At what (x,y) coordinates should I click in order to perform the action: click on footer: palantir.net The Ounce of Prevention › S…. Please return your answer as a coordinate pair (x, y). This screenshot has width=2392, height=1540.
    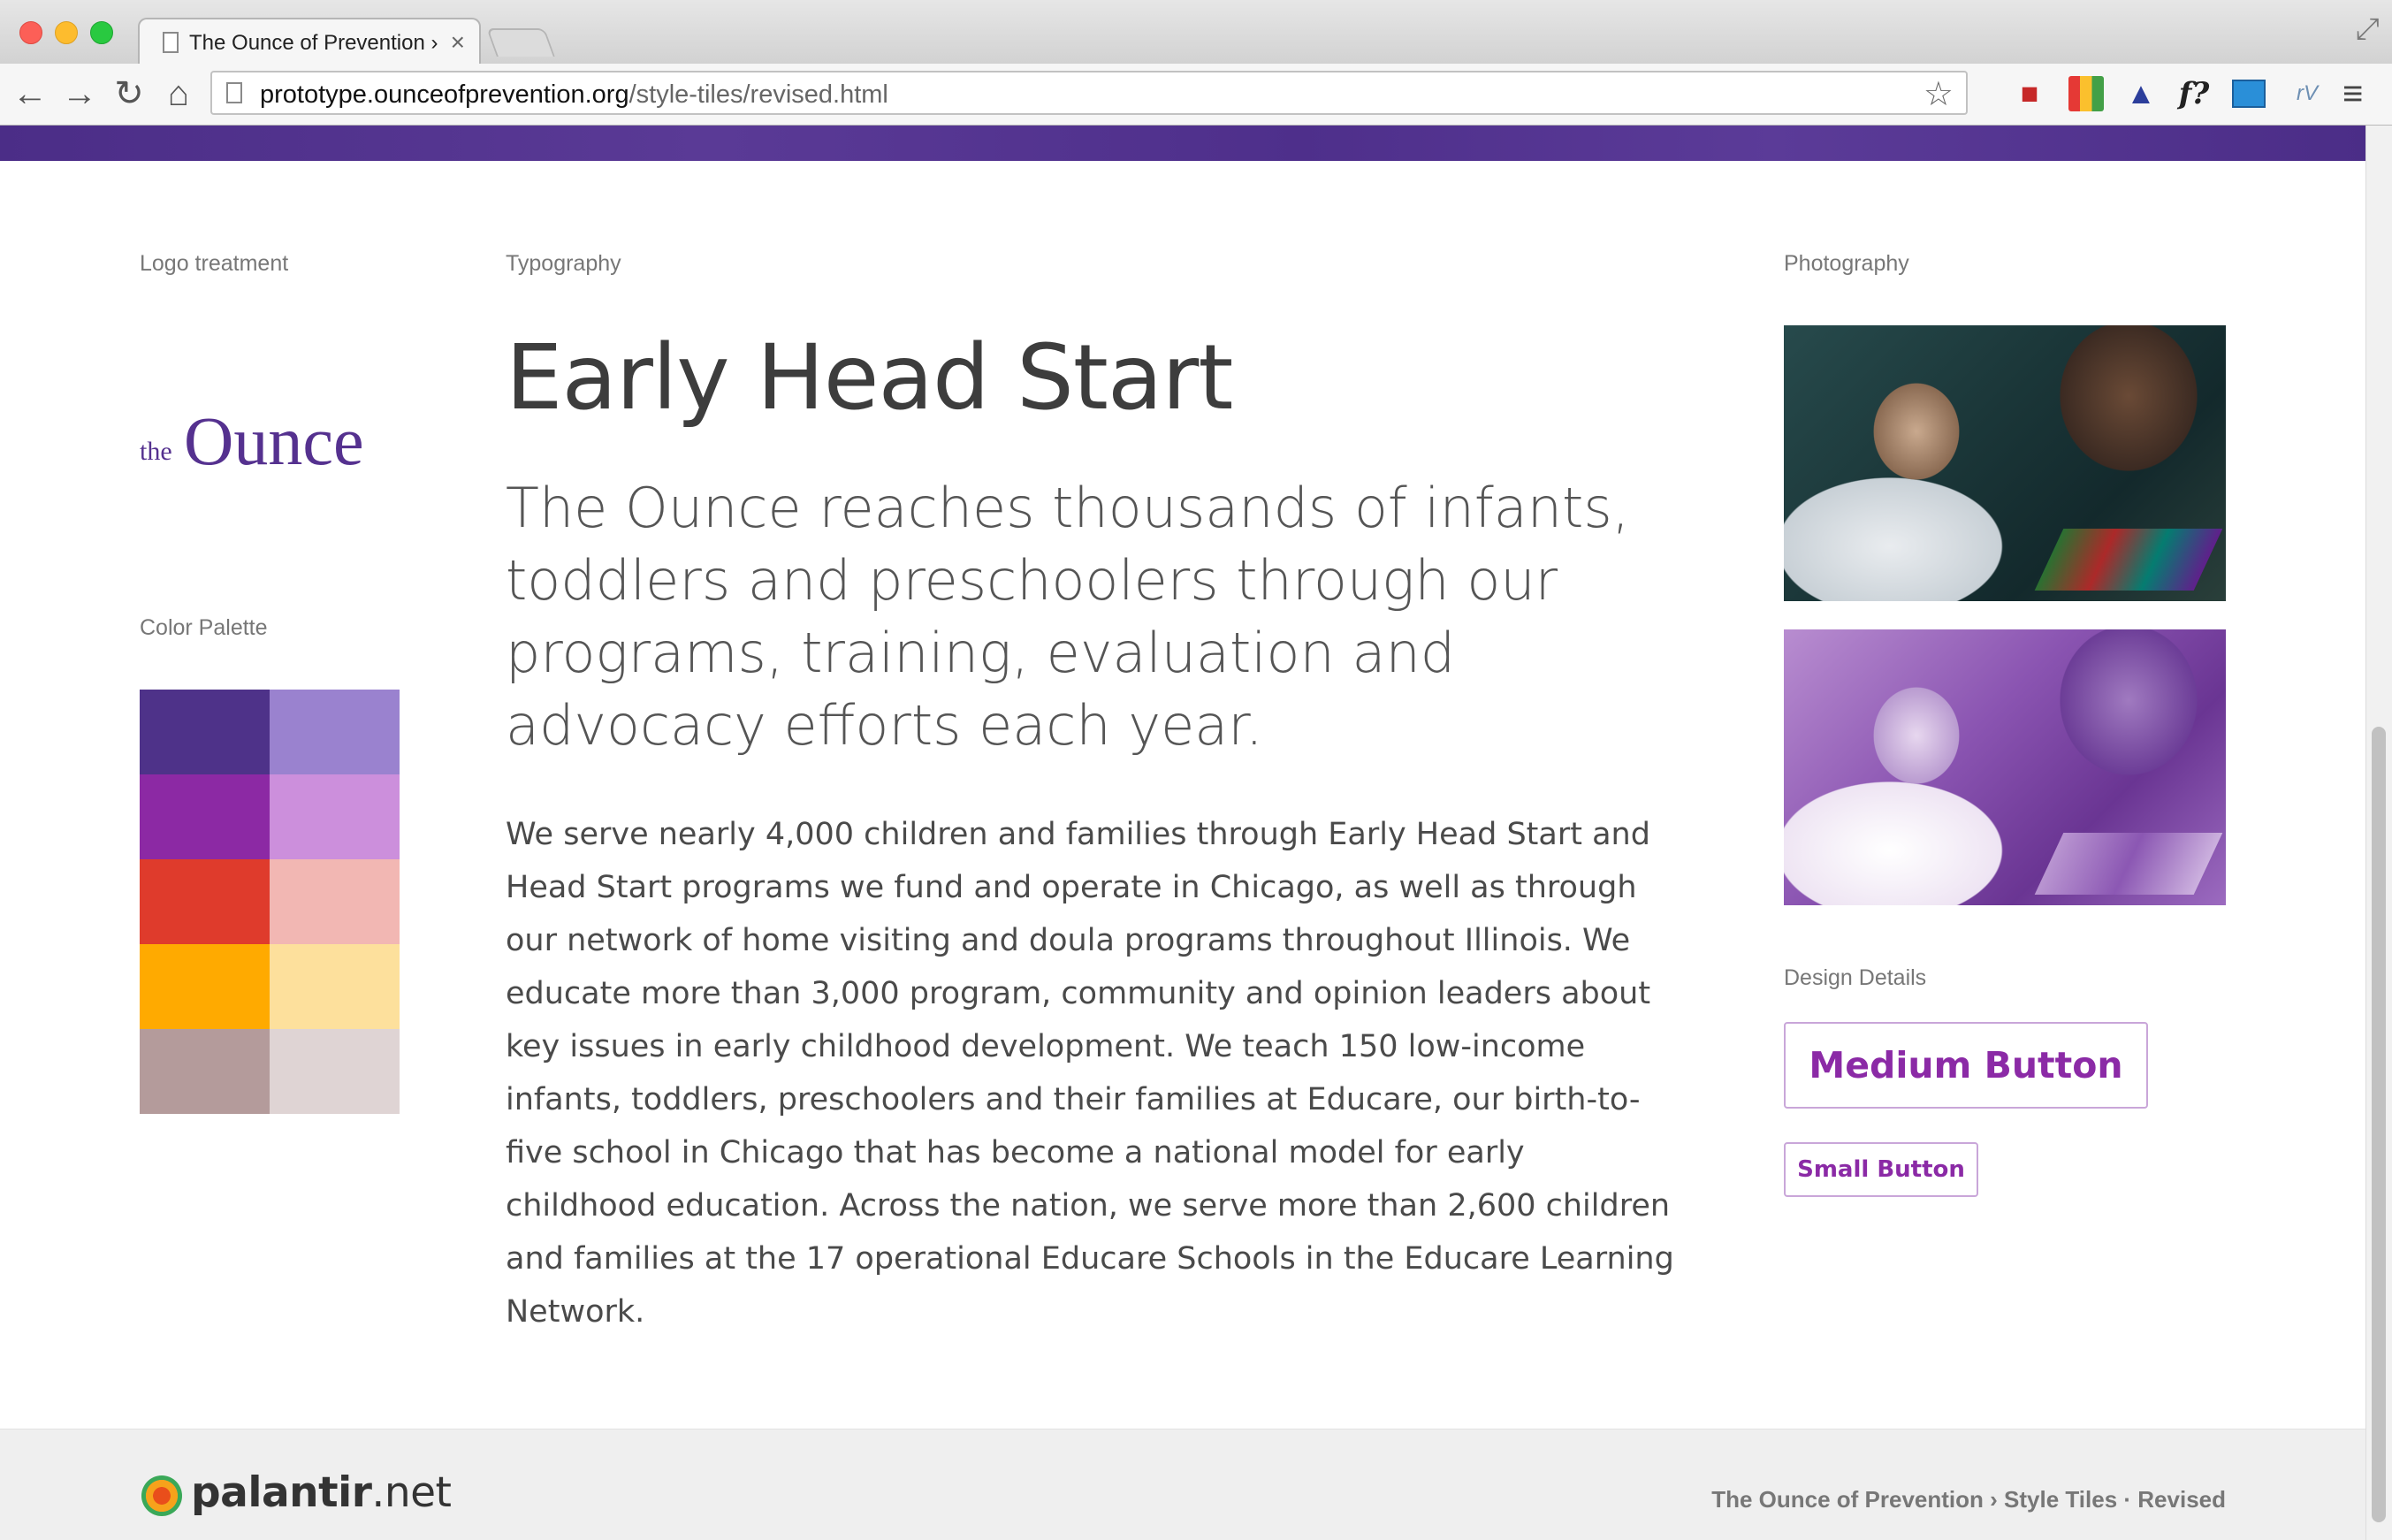
    Looking at the image, I should click on (1182, 1485).